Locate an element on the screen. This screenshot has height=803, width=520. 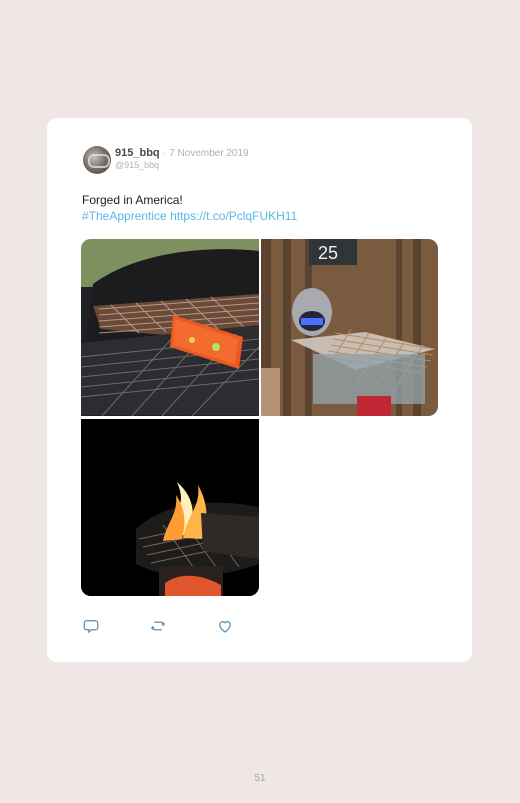
post-date: 7 November 2019 is located at coordinates (209, 153).